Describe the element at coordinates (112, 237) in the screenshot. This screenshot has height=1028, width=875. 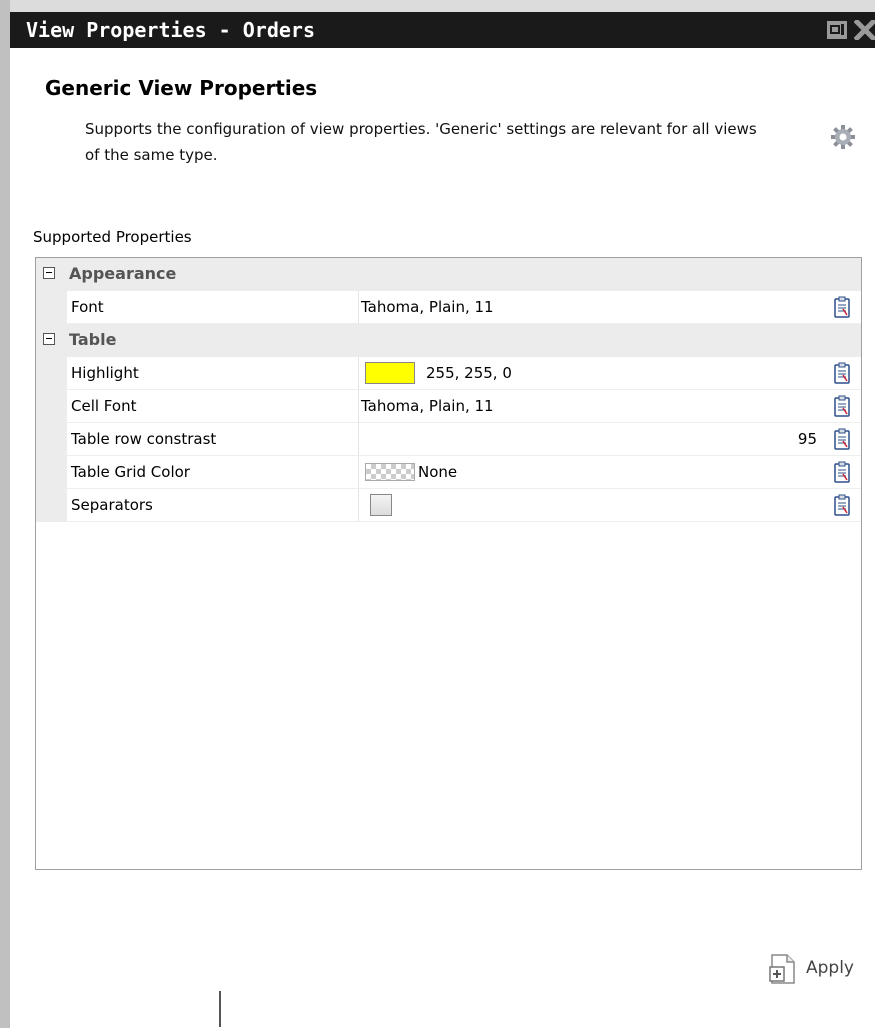
I see `supported-properties-label: Supported Properties` at that location.